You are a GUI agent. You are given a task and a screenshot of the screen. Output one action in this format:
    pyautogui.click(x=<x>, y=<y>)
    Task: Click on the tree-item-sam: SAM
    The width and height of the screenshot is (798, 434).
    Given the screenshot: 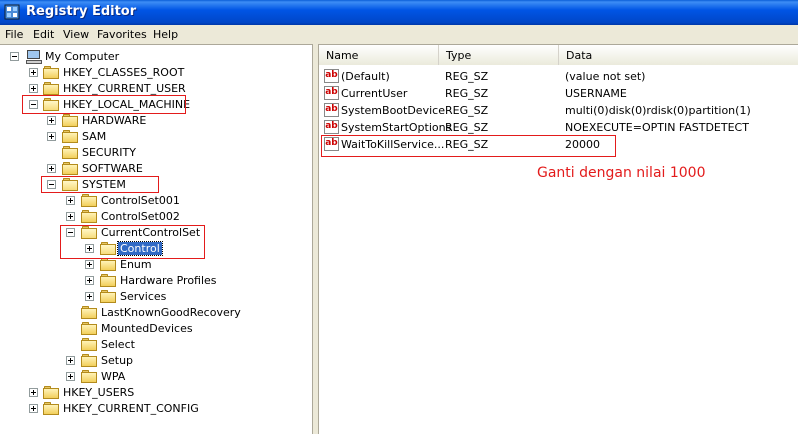 What is the action you would take?
    pyautogui.click(x=156, y=137)
    